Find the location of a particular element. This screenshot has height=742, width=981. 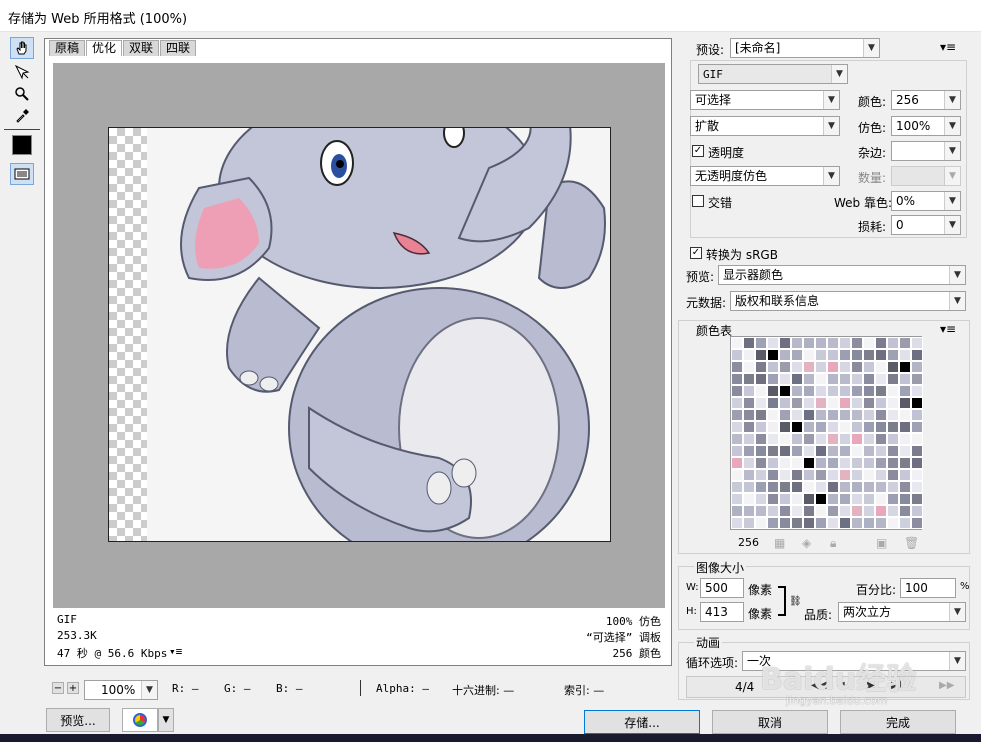

color-reduction-select: 可选择 ▼ is located at coordinates (765, 100).